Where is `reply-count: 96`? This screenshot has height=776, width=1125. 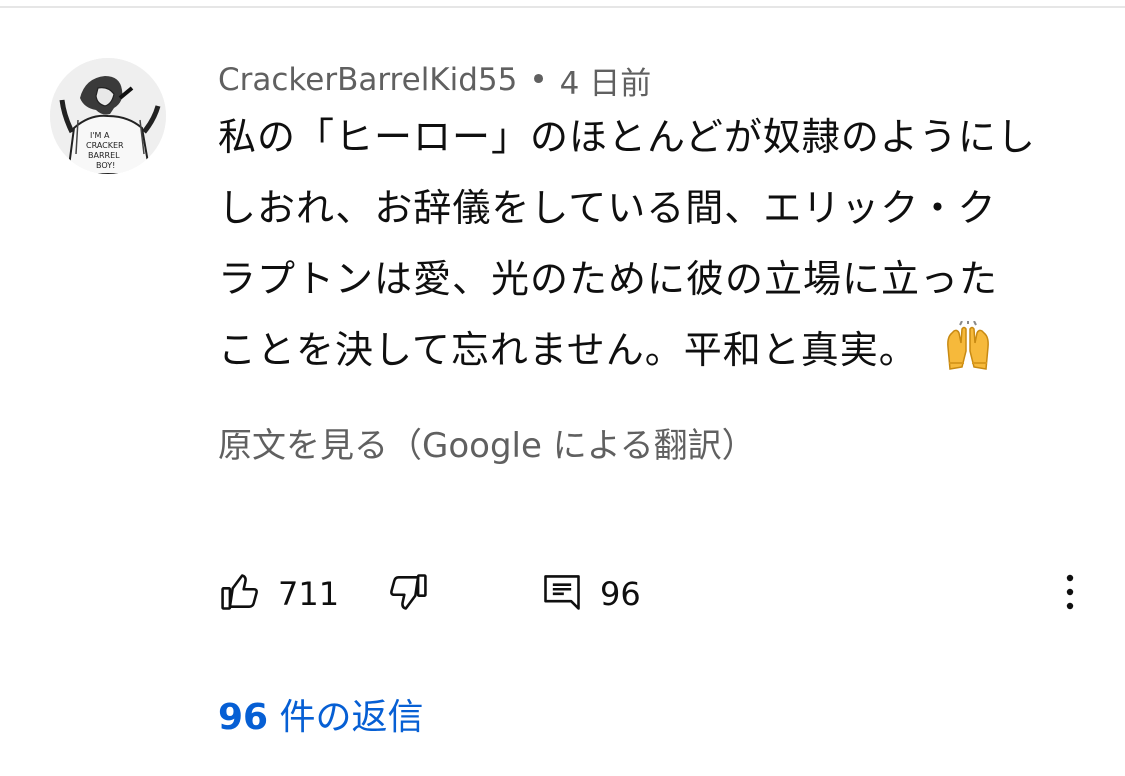
reply-count: 96 is located at coordinates (620, 594).